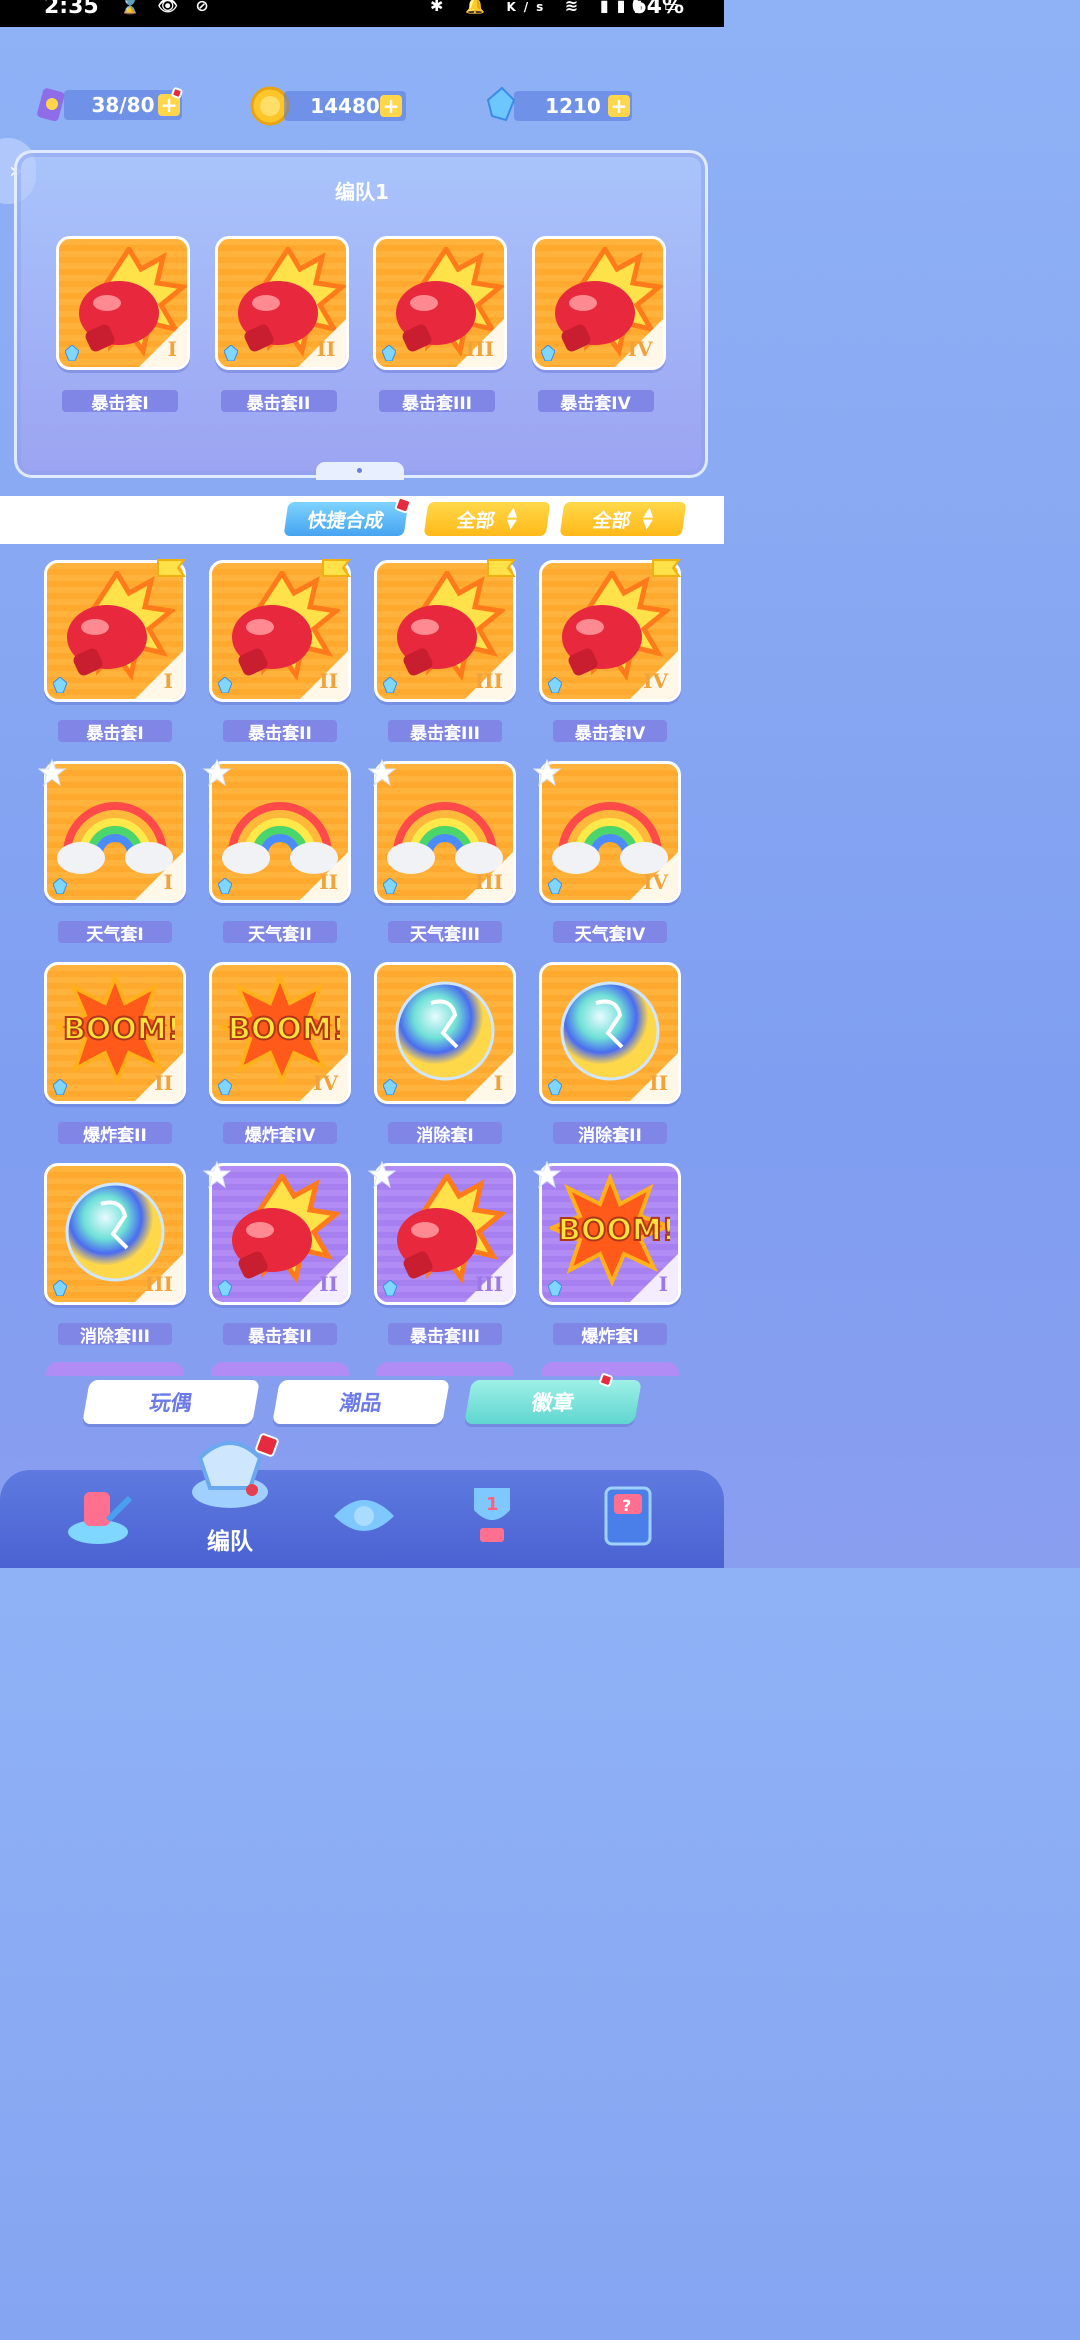 The height and width of the screenshot is (2340, 1080). What do you see at coordinates (610, 1335) in the screenshot?
I see `badge-label: 爆炸套I` at bounding box center [610, 1335].